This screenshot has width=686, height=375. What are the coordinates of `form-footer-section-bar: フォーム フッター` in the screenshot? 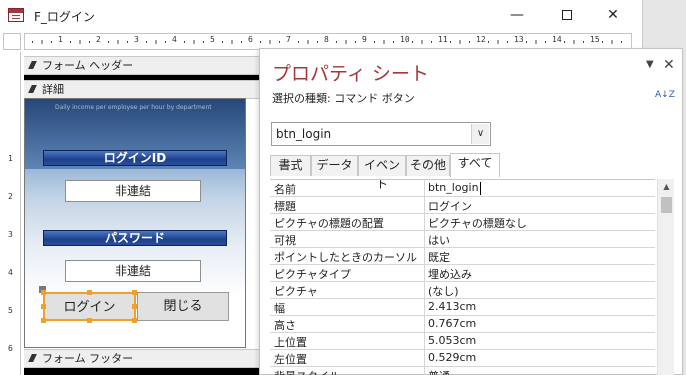 It's located at (142, 358).